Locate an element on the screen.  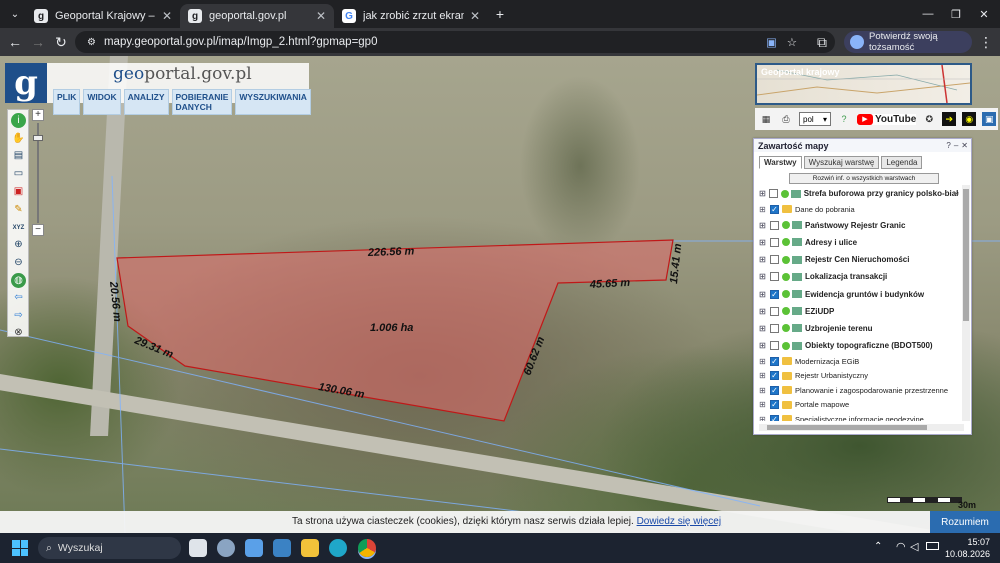
extensions-icon: ⧉ is located at coordinates (822, 42).